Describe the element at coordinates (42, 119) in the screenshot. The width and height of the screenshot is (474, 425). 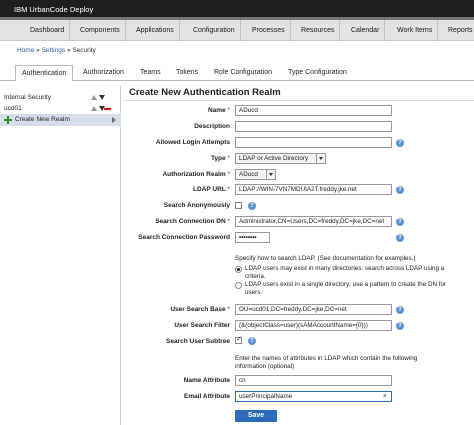
I see `sidebar-item-label: Create New Realm` at that location.